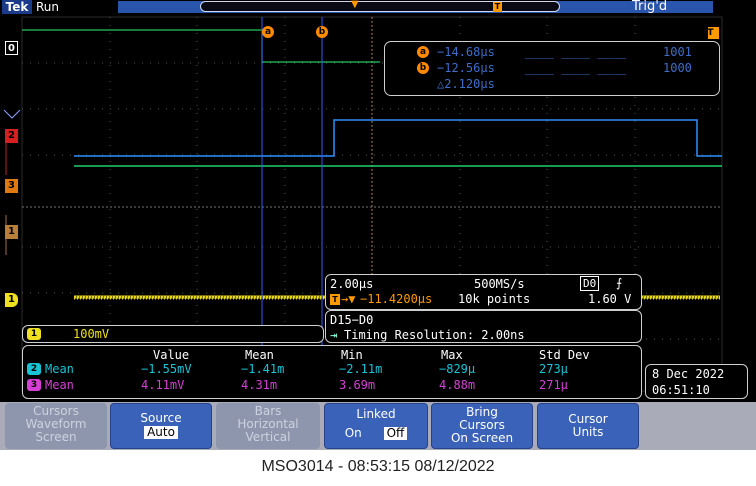  I want to click on trigger-point-right-icon: T, so click(710, 33).